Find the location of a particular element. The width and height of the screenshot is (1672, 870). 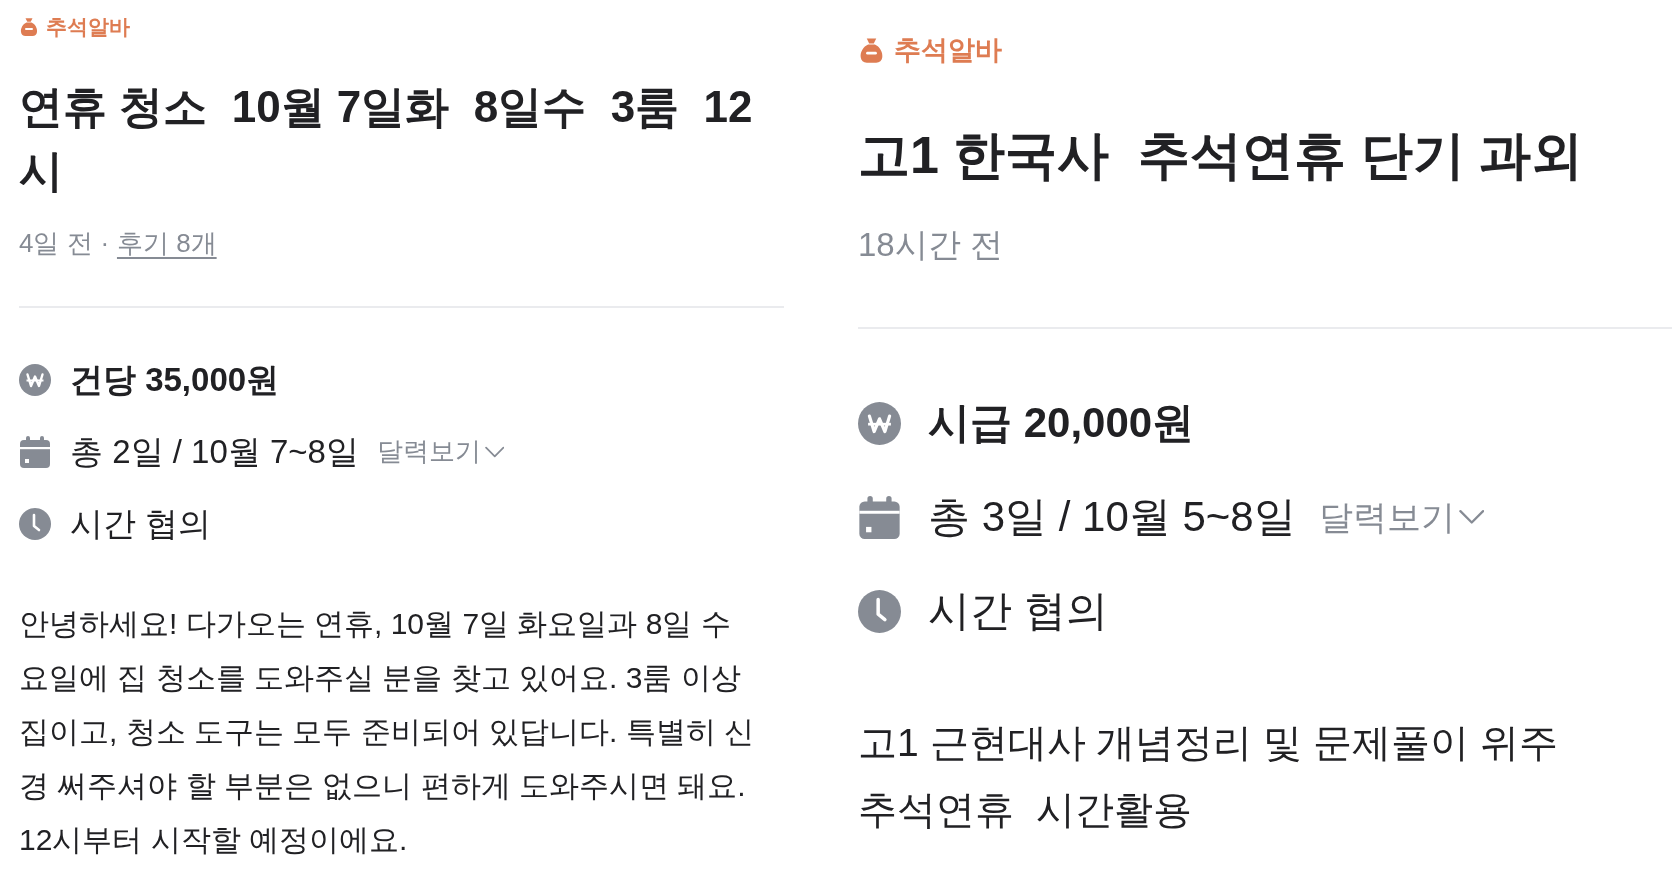

posted-time: 18시간 전 is located at coordinates (930, 245).